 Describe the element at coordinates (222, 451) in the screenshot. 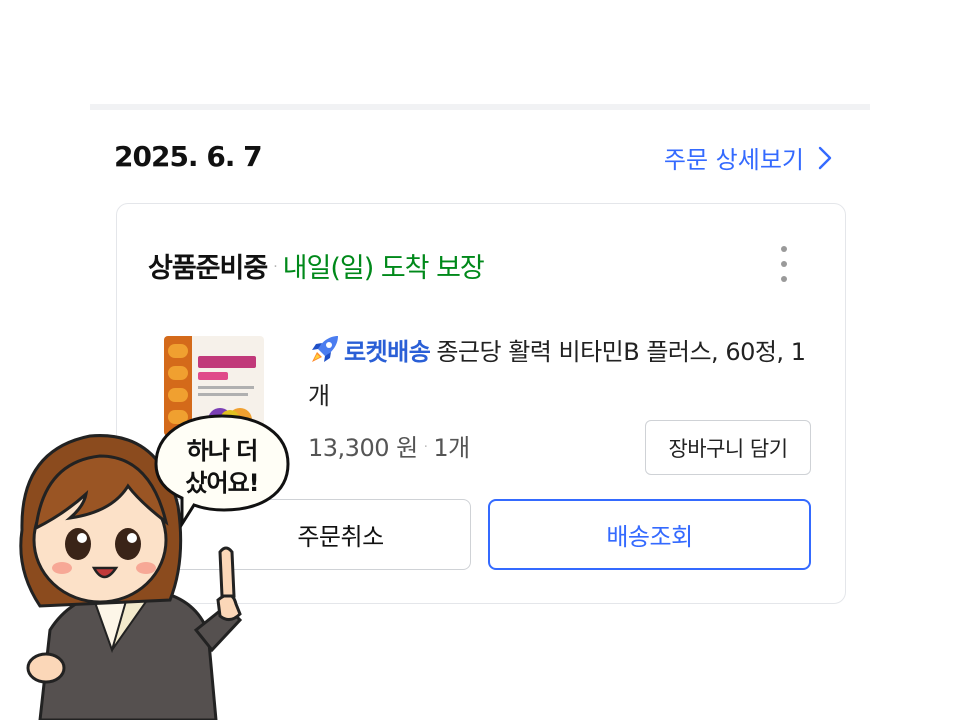

I see `speech-line-1: 하나 더` at that location.